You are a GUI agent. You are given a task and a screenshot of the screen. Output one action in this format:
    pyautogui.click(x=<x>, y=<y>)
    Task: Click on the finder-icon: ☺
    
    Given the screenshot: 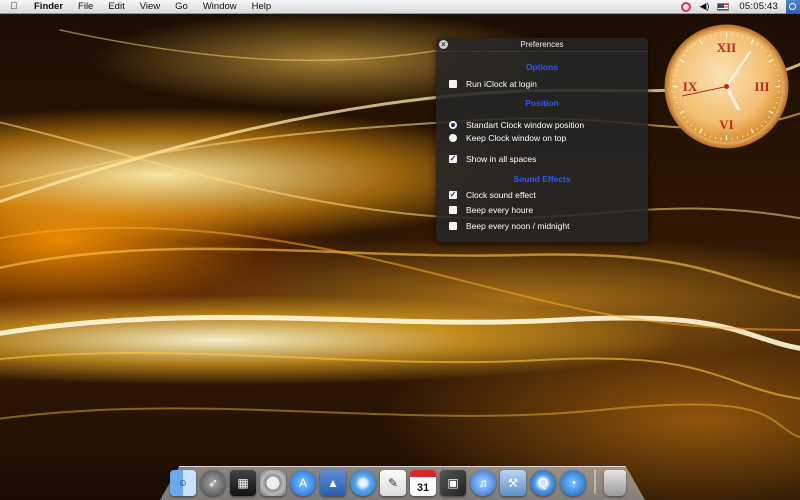 What is the action you would take?
    pyautogui.click(x=183, y=483)
    